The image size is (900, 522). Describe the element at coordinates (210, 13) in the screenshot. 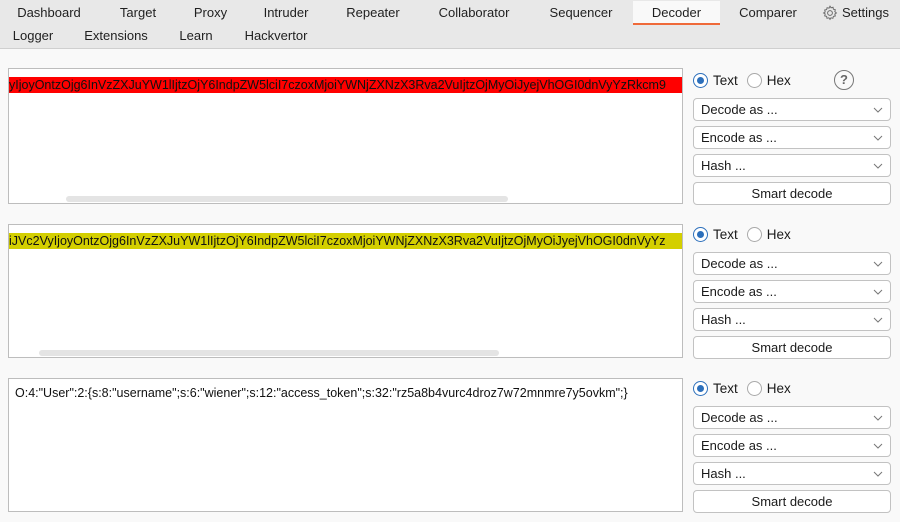

I see `tab-proxy: Proxy` at that location.